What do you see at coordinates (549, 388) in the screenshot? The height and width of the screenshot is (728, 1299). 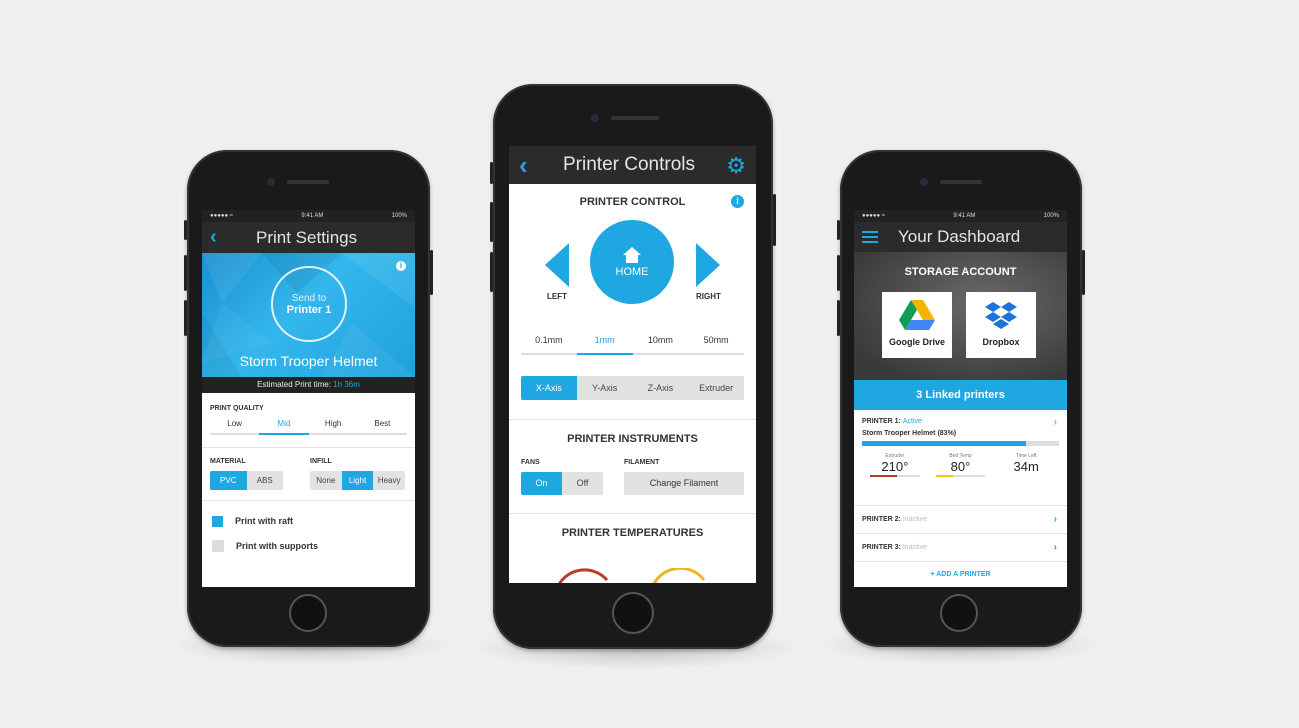 I see `axis-option: X-Axis` at bounding box center [549, 388].